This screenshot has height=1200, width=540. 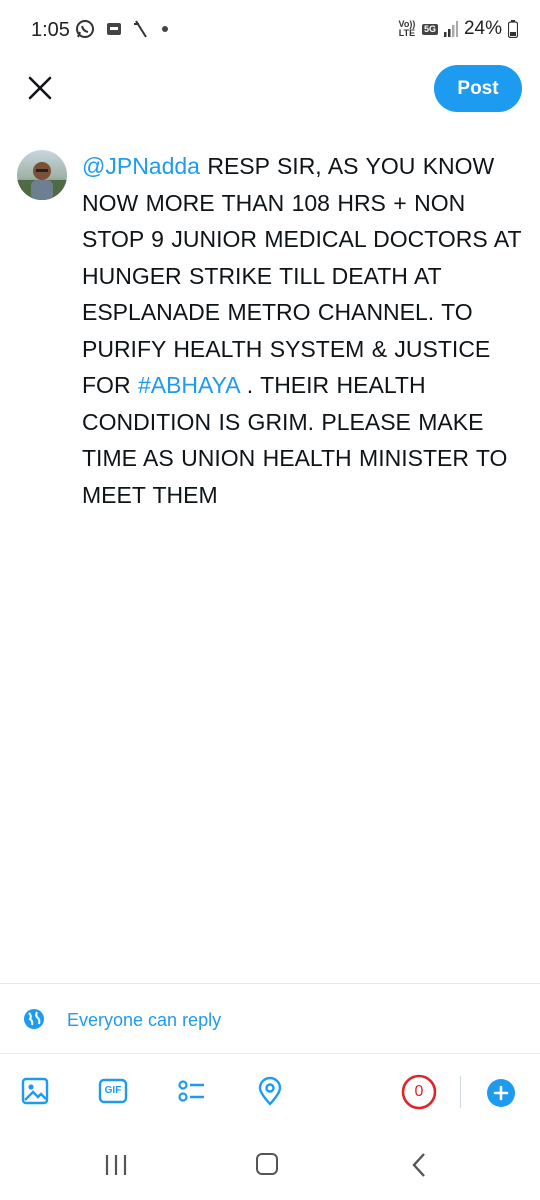 I want to click on recent-apps-icon, so click(x=116, y=1165).